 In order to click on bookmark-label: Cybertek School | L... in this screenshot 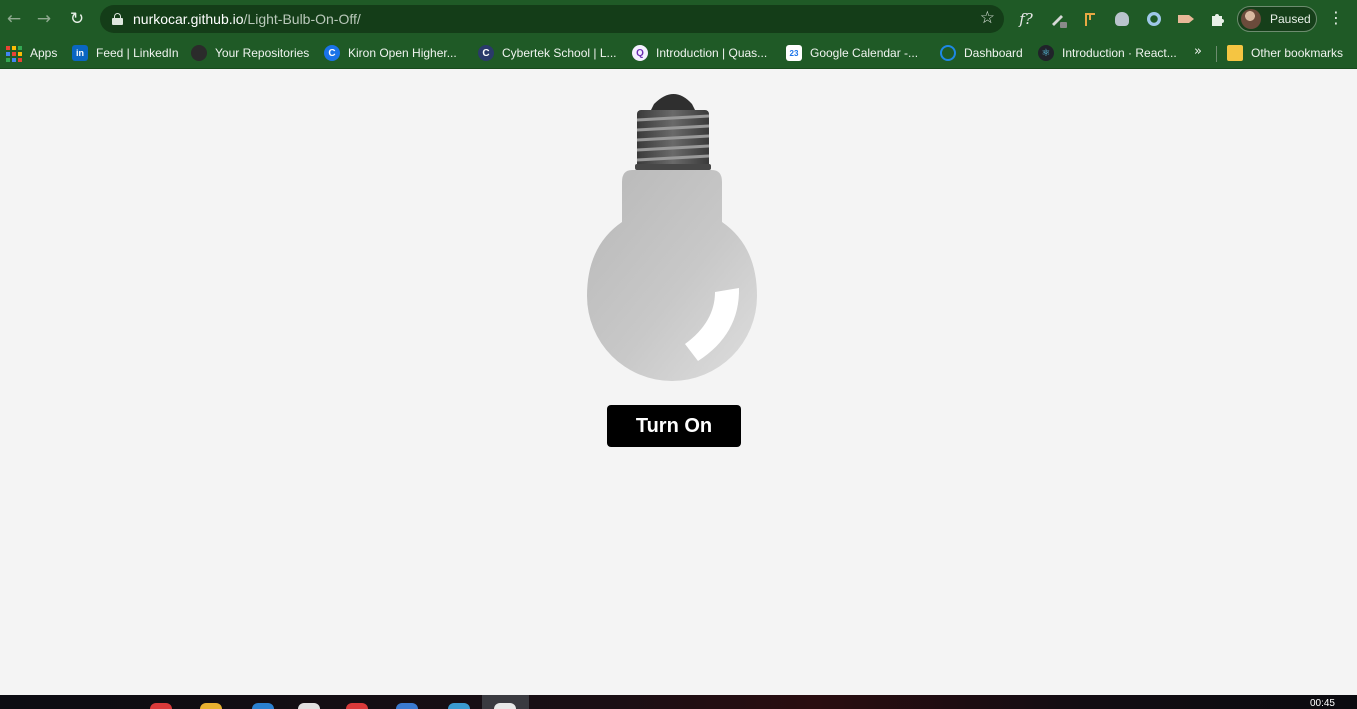, I will do `click(559, 53)`.